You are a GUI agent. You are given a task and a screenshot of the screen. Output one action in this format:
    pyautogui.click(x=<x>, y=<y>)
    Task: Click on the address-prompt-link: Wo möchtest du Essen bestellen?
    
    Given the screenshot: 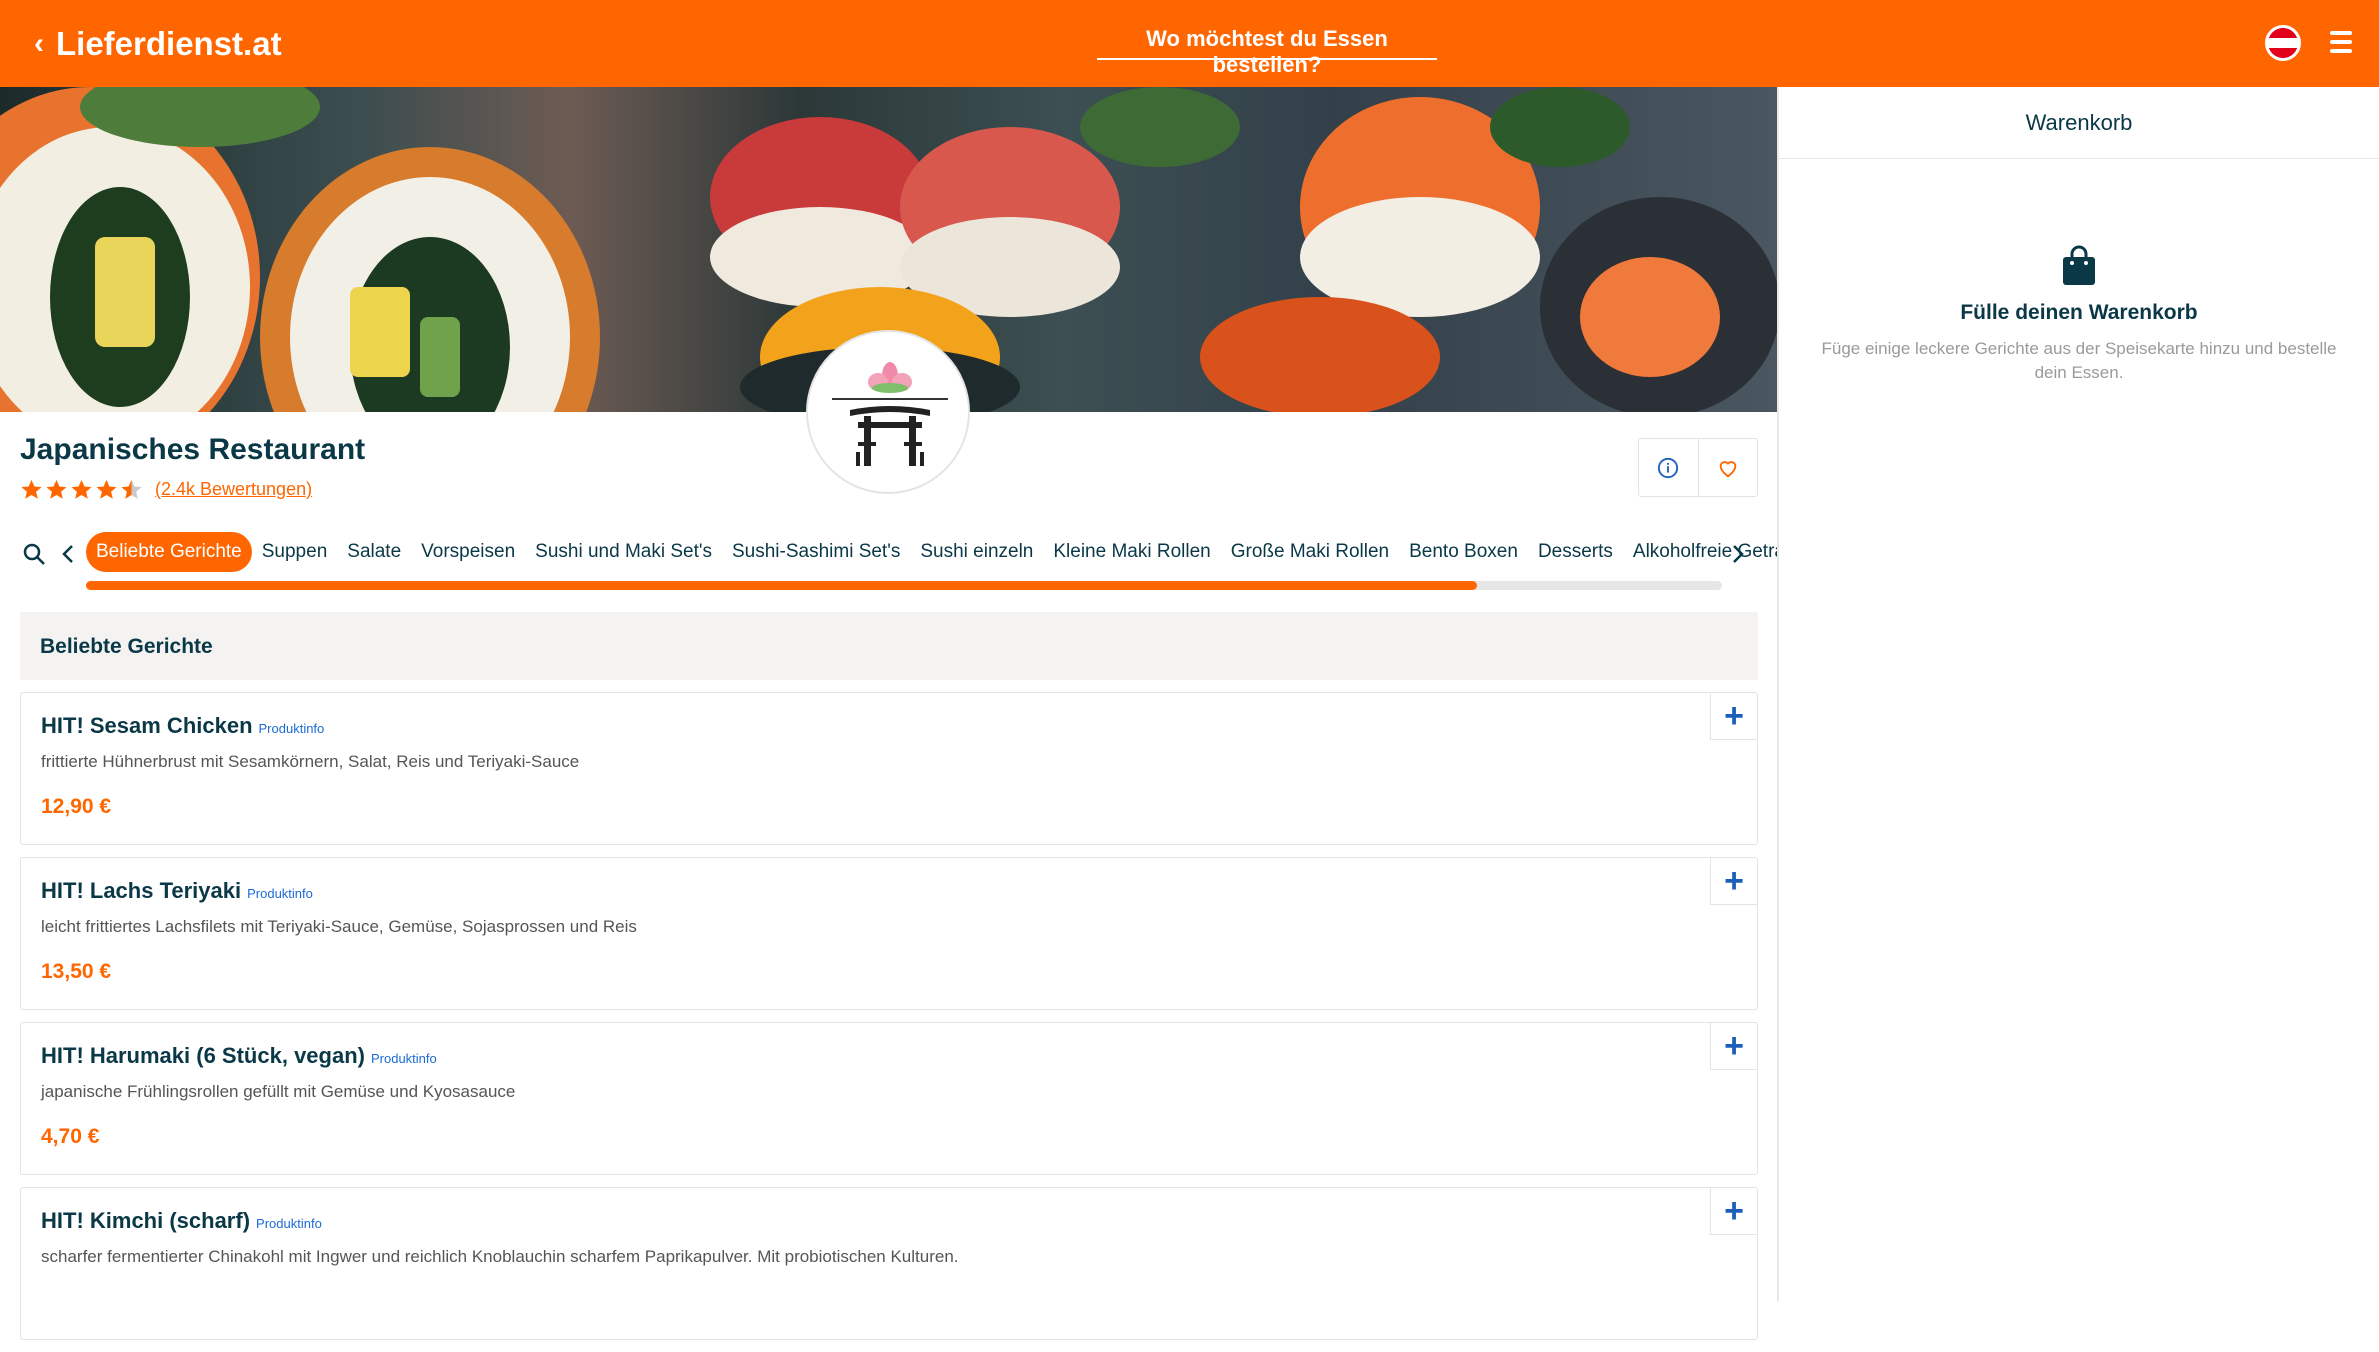 What is the action you would take?
    pyautogui.click(x=1267, y=51)
    